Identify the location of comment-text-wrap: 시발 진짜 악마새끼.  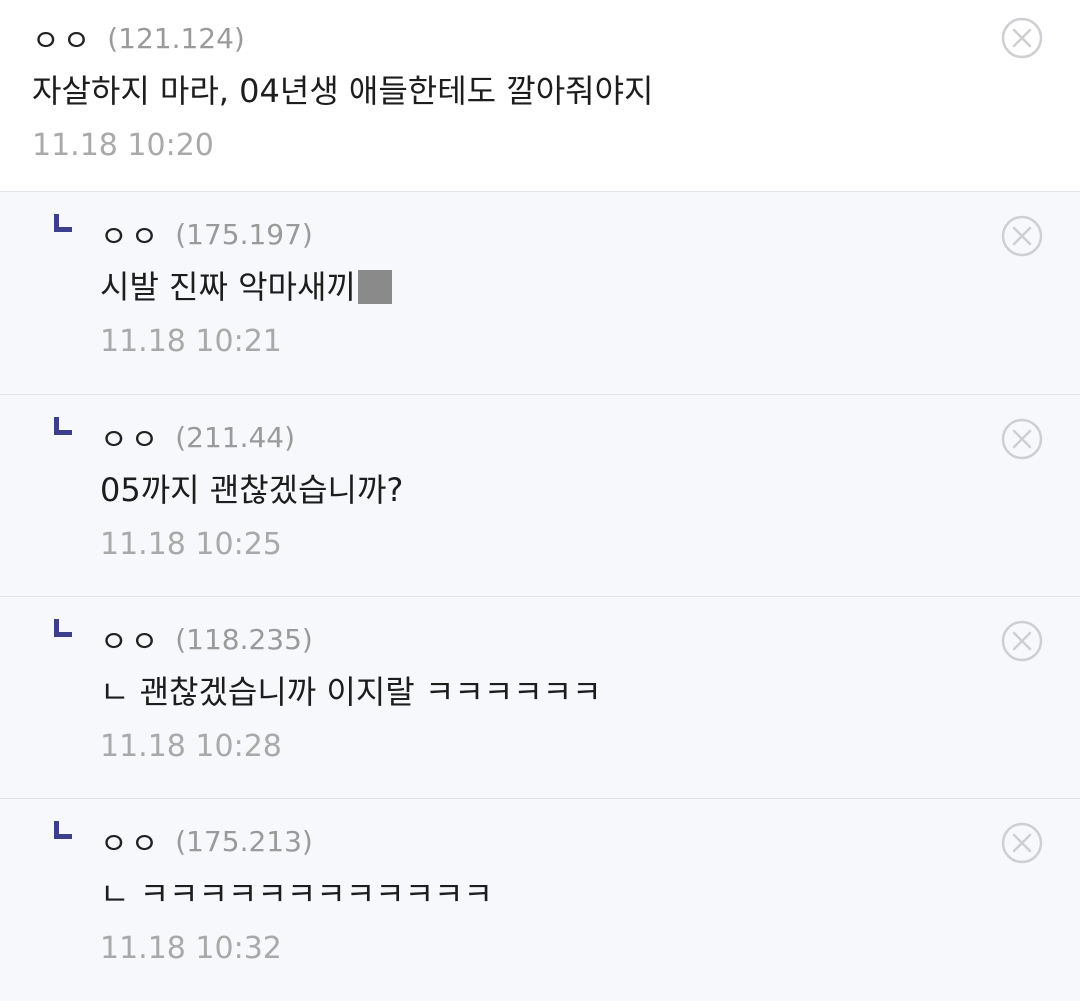
(590, 289).